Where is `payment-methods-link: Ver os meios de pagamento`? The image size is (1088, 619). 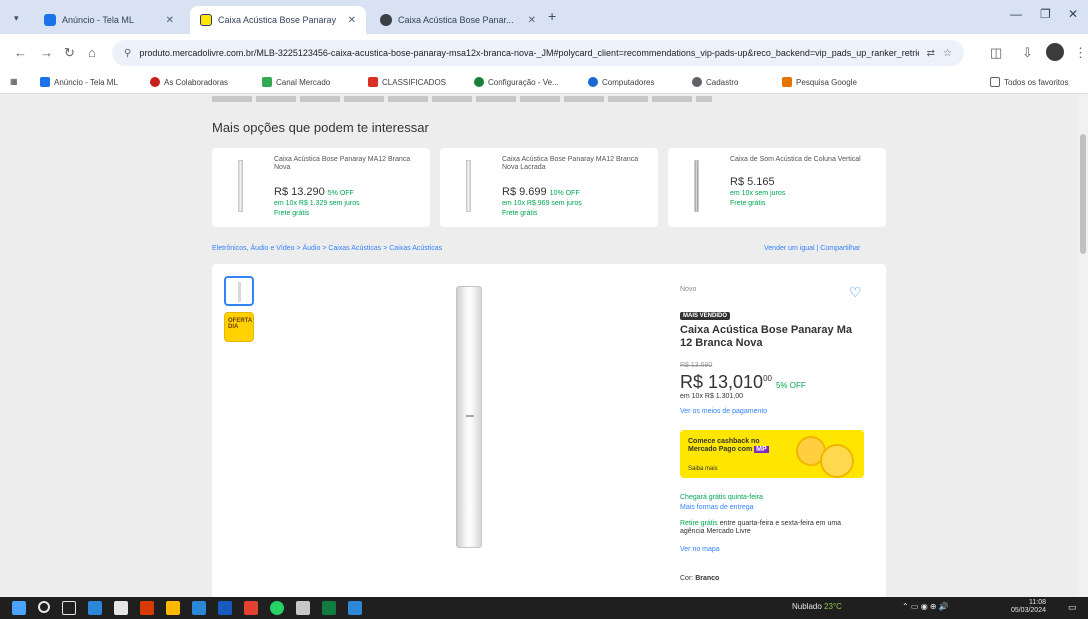 payment-methods-link: Ver os meios de pagamento is located at coordinates (723, 411).